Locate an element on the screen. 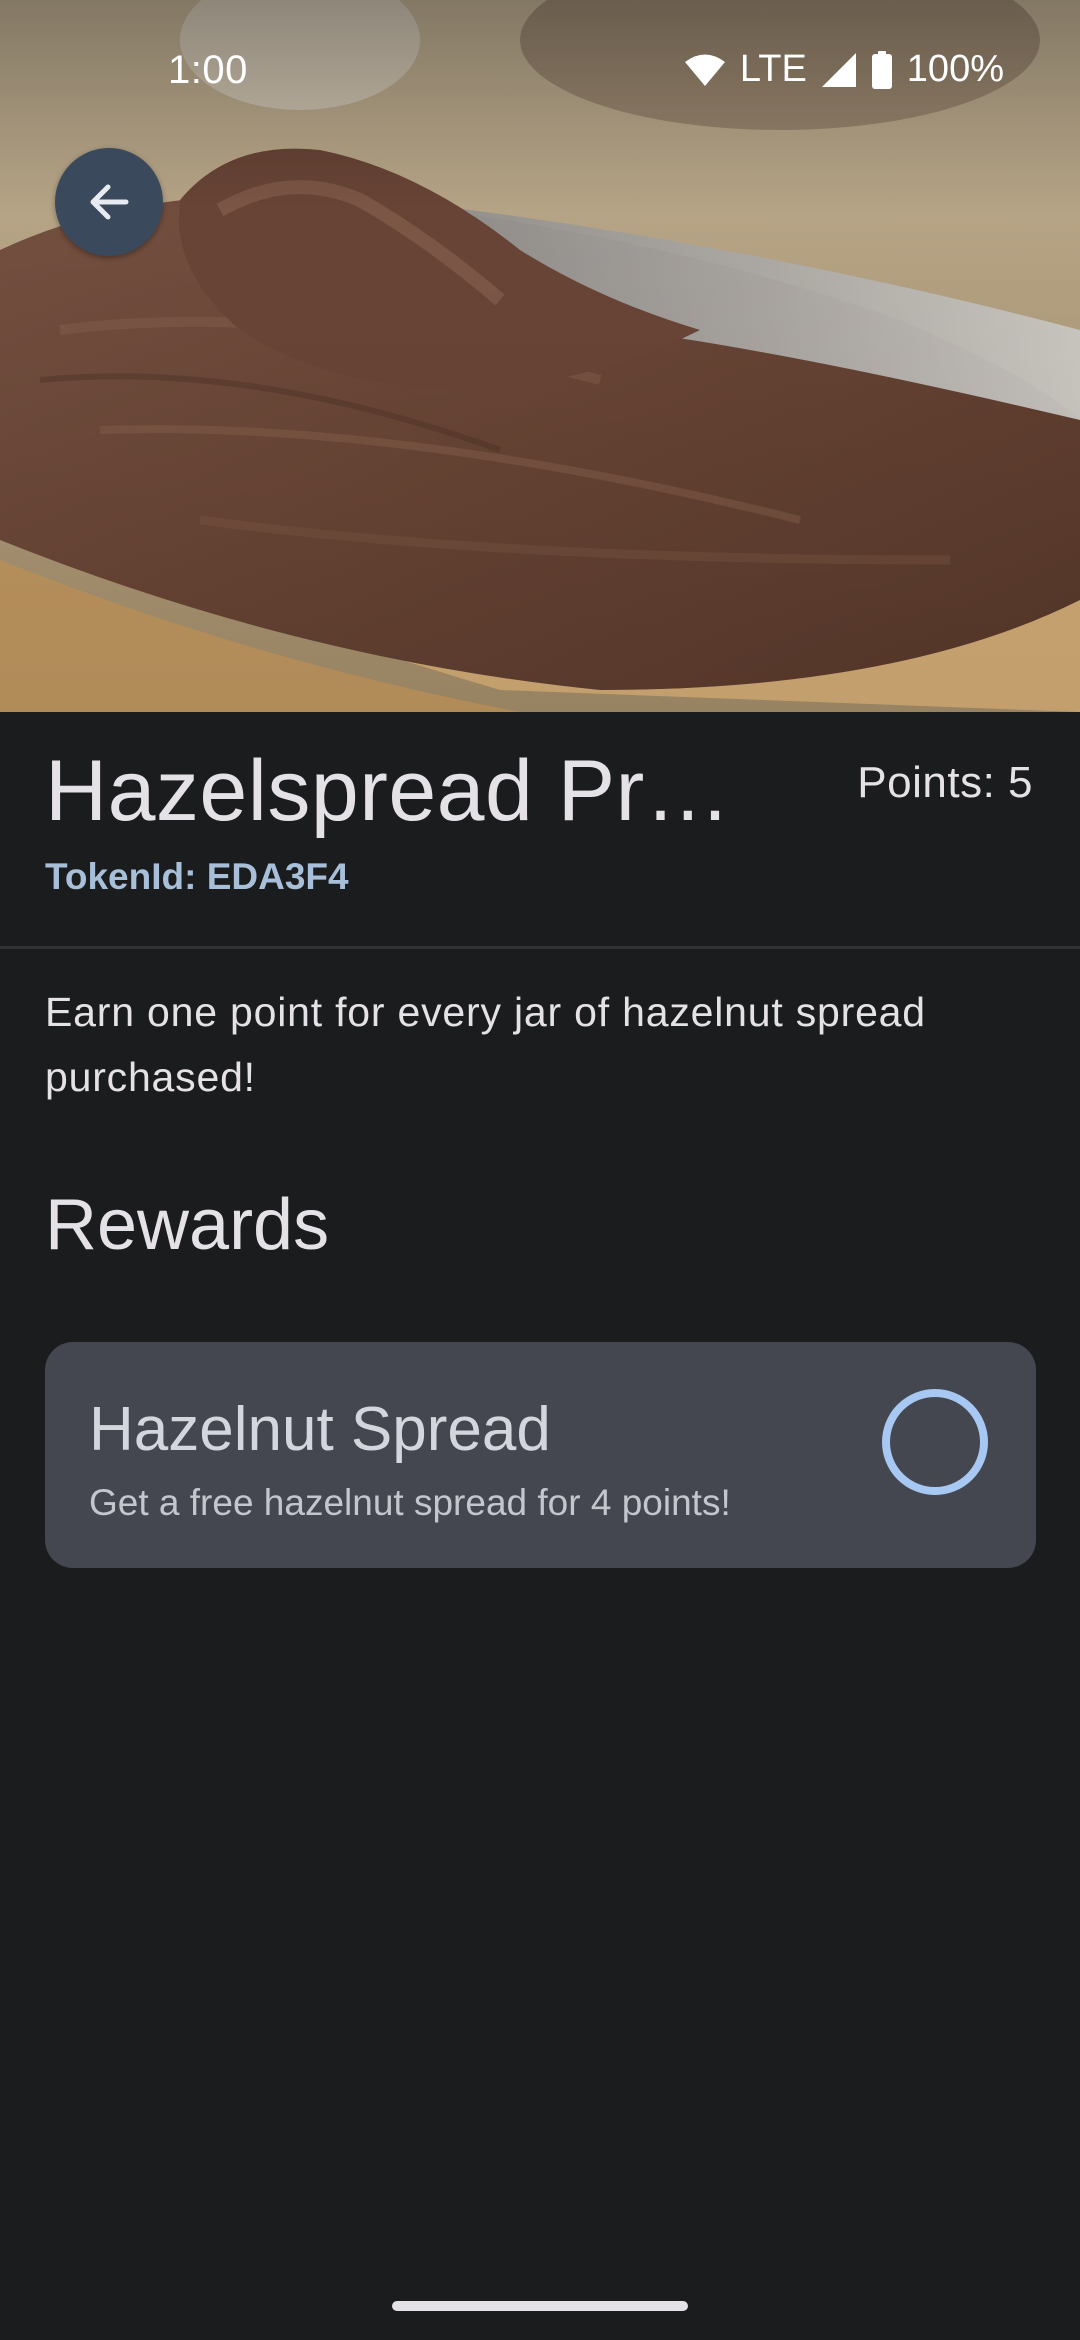  points-count: Points: 5 is located at coordinates (945, 782).